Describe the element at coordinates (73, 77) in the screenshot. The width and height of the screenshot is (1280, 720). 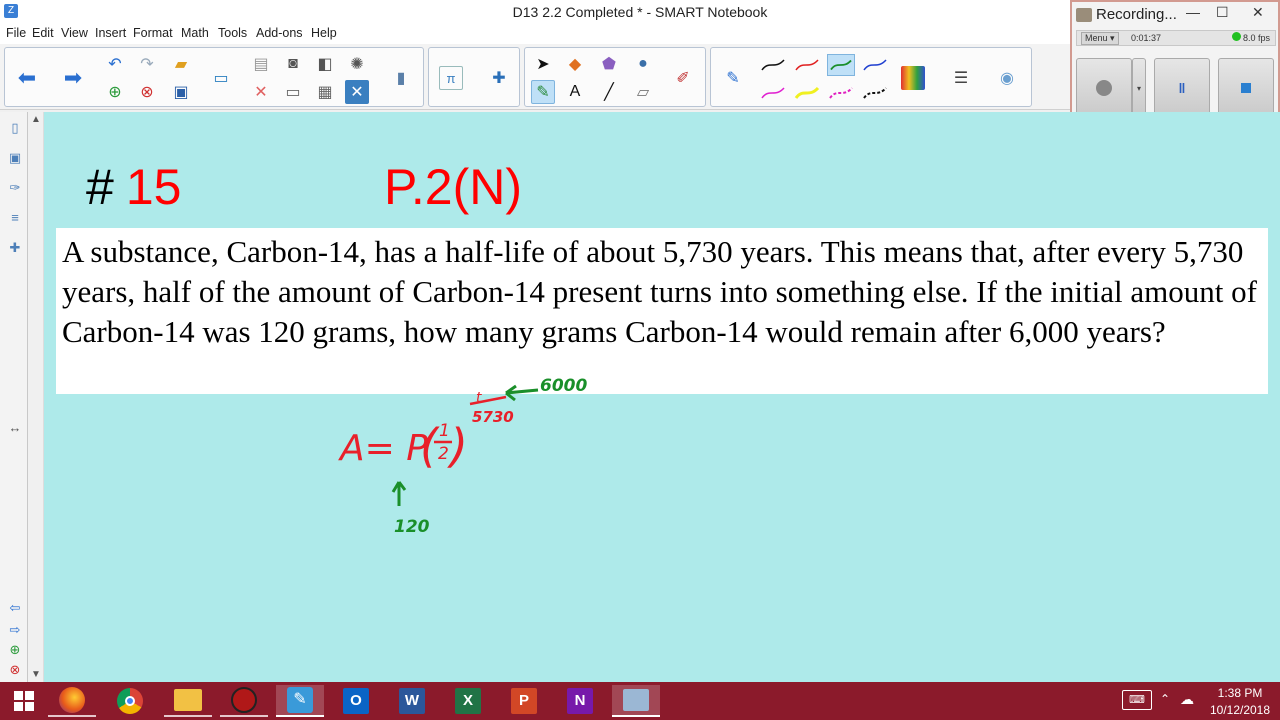
I see `next-page-icon: ➡` at that location.